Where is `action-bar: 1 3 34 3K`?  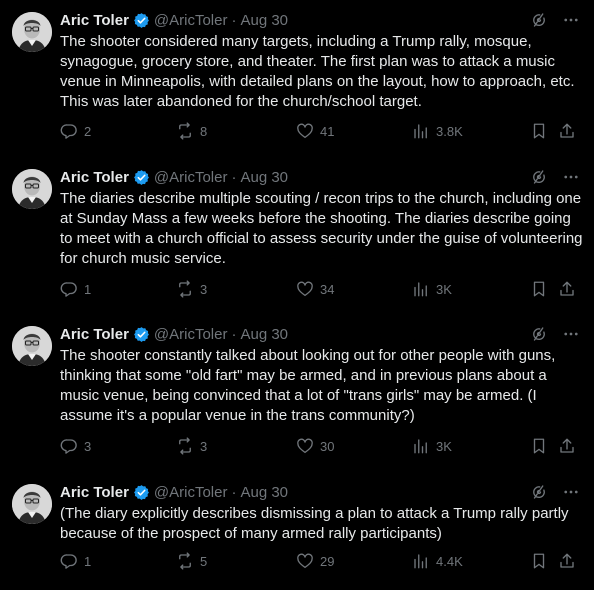
action-bar: 1 3 34 3K is located at coordinates (320, 290).